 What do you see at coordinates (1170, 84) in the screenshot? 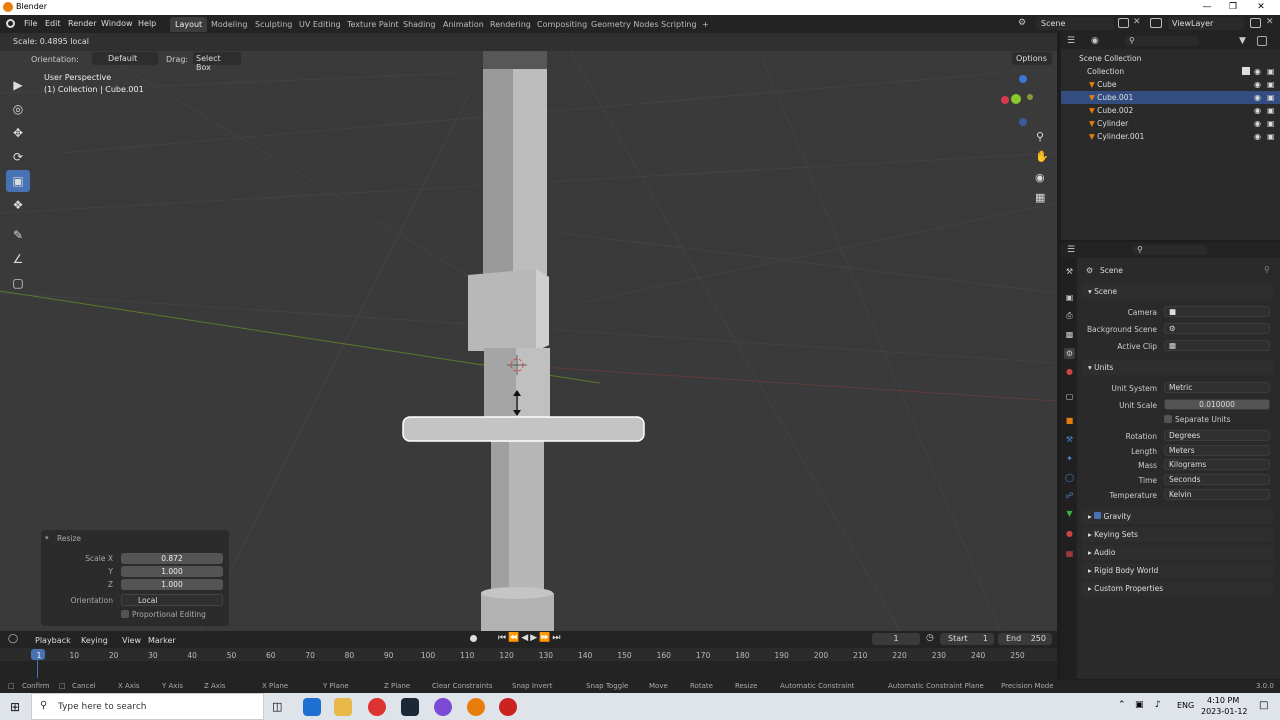
I see `outliner-item-cube: ▼ Cube ◉ ▣` at bounding box center [1170, 84].